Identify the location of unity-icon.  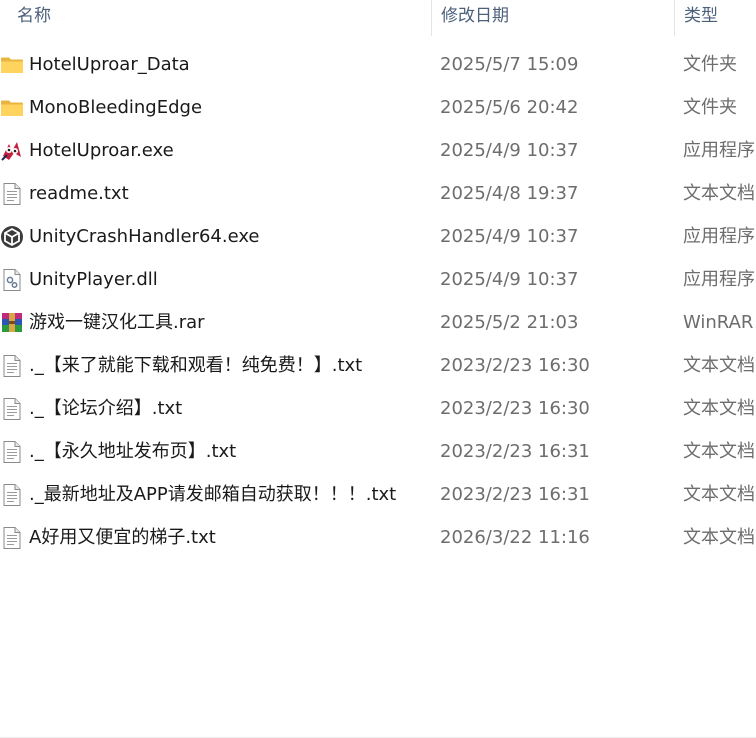
(12, 237).